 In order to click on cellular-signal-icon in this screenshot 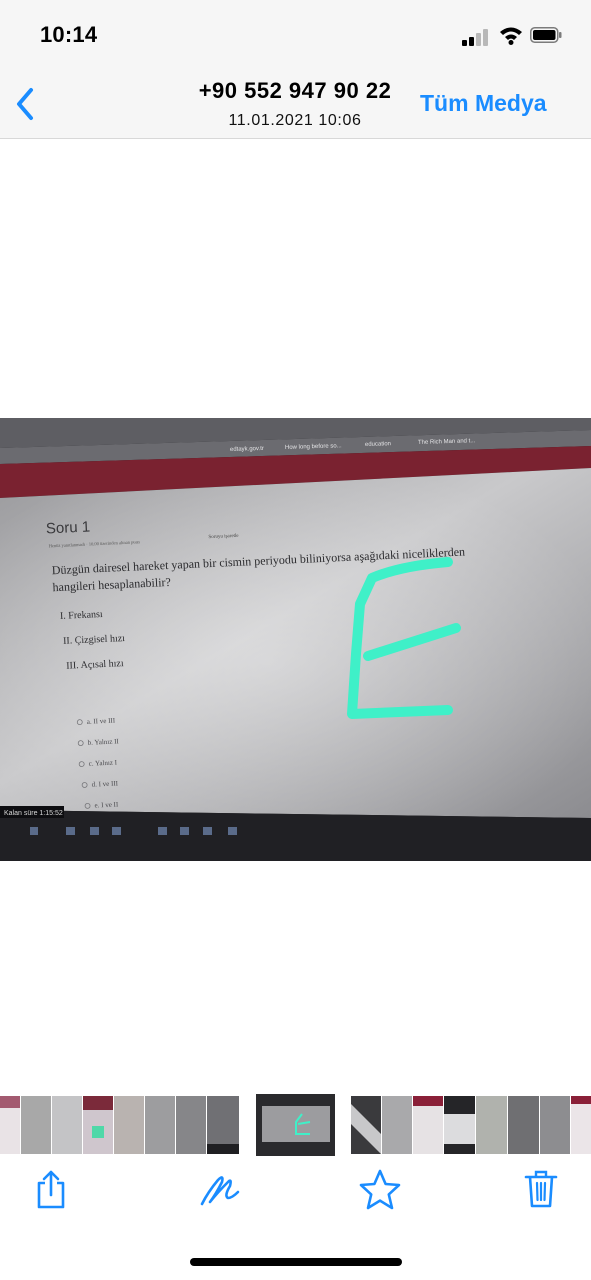, I will do `click(477, 37)`.